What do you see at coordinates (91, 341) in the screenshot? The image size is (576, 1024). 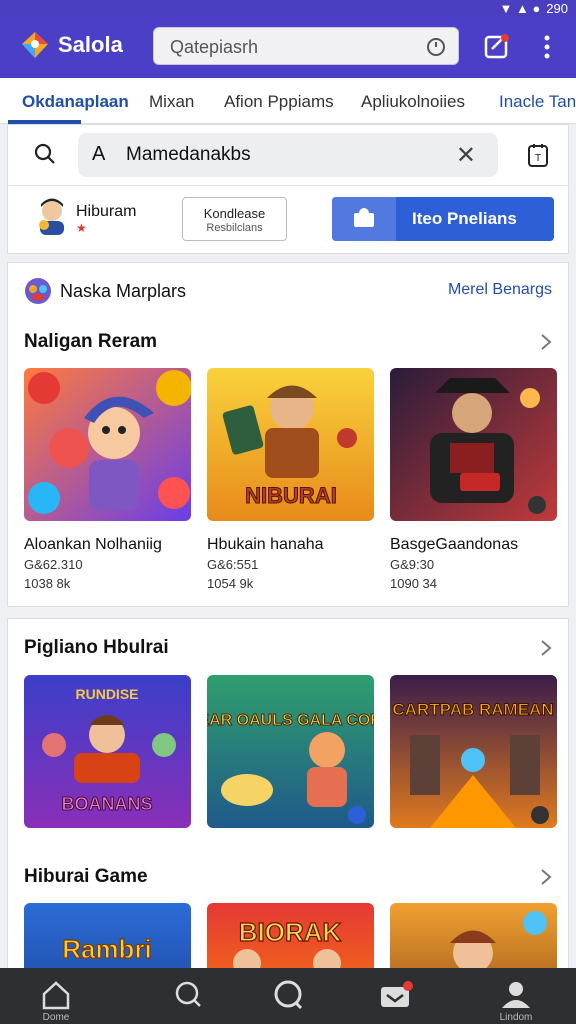 I see `row-title: Naligan Reram` at bounding box center [91, 341].